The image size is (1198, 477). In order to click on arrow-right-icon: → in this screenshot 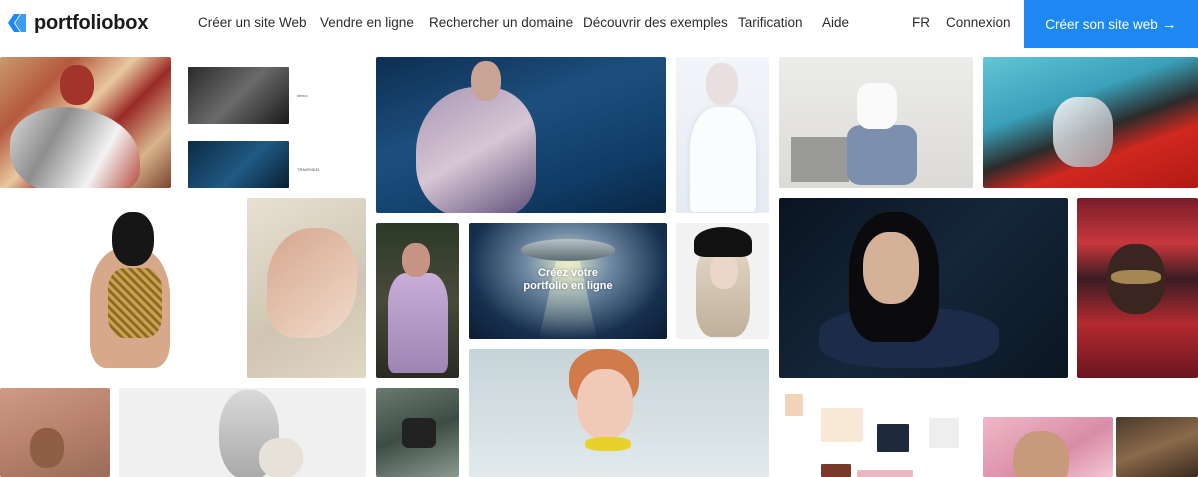, I will do `click(1169, 24)`.